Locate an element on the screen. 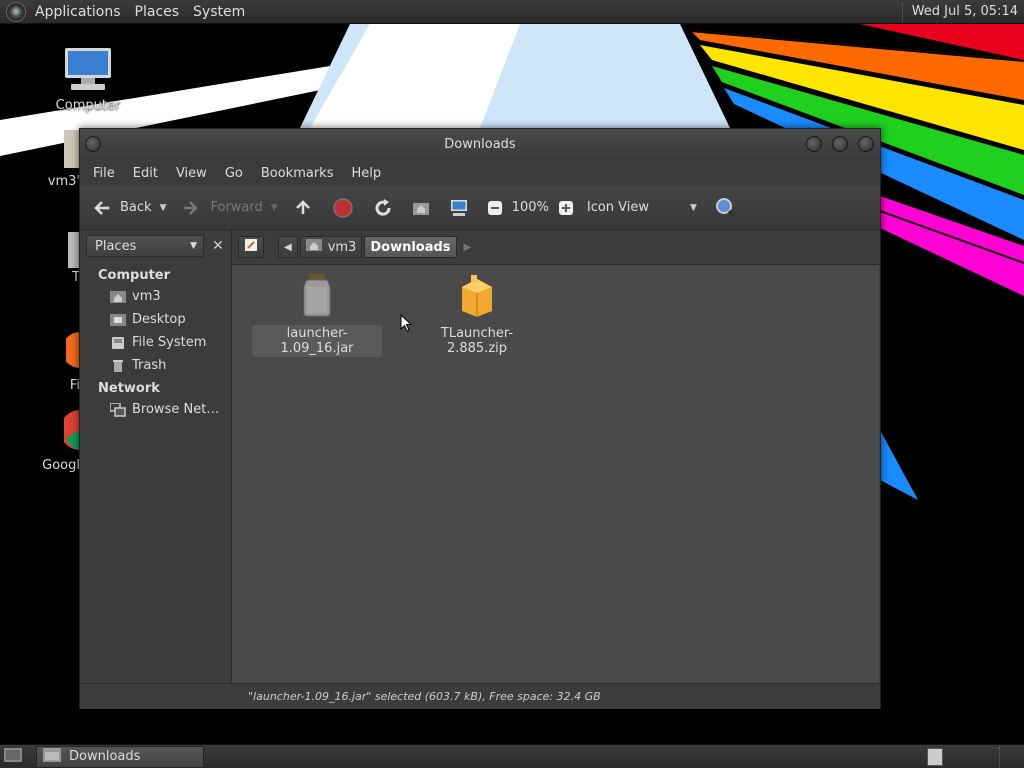  file-item-jar: launcher-1.09_16.jar is located at coordinates (317, 315).